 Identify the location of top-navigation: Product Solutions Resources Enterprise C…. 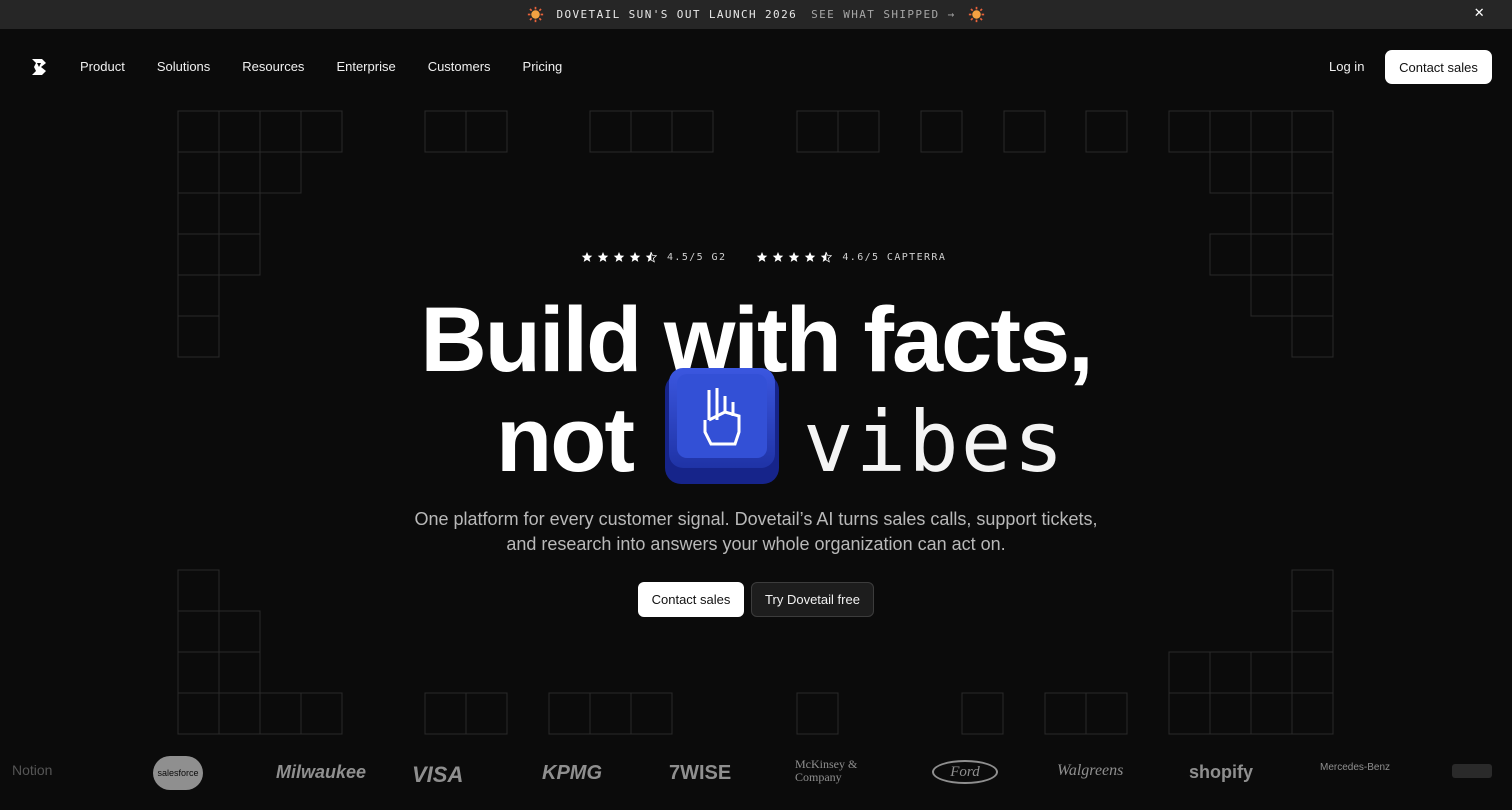
(756, 67).